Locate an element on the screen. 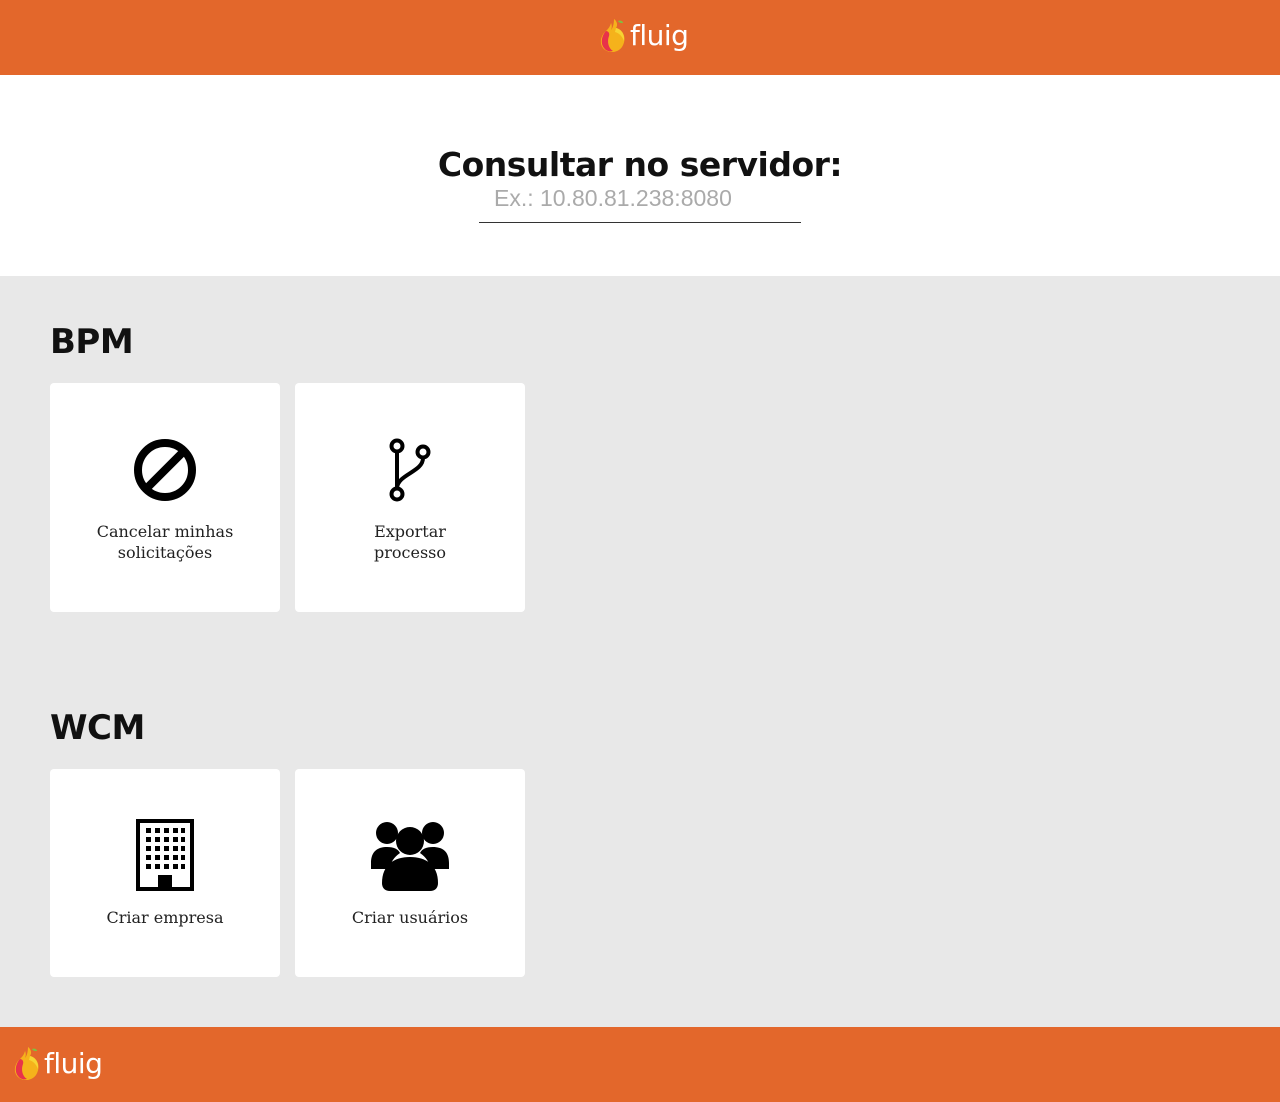 This screenshot has height=1102, width=1280. card-criar-usuarios: Criar usuários is located at coordinates (410, 873).